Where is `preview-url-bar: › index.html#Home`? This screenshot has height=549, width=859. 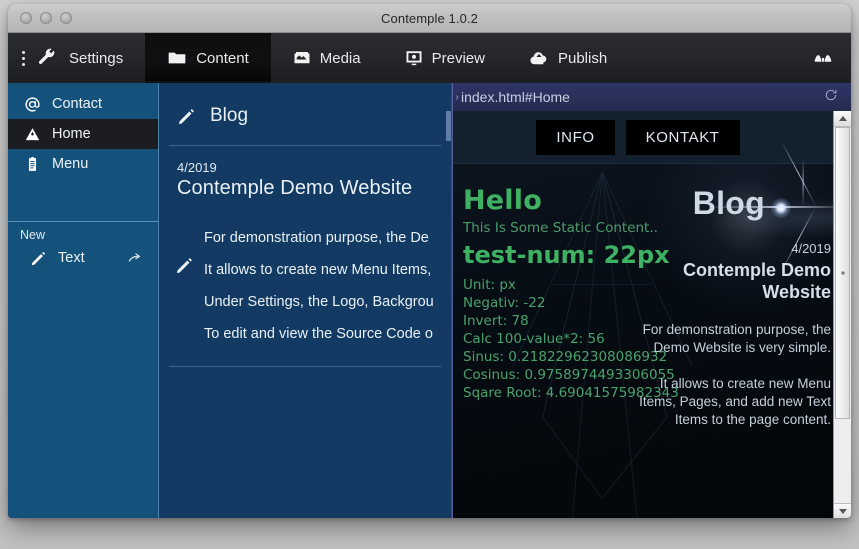
preview-url-bar: › index.html#Home is located at coordinates (652, 97).